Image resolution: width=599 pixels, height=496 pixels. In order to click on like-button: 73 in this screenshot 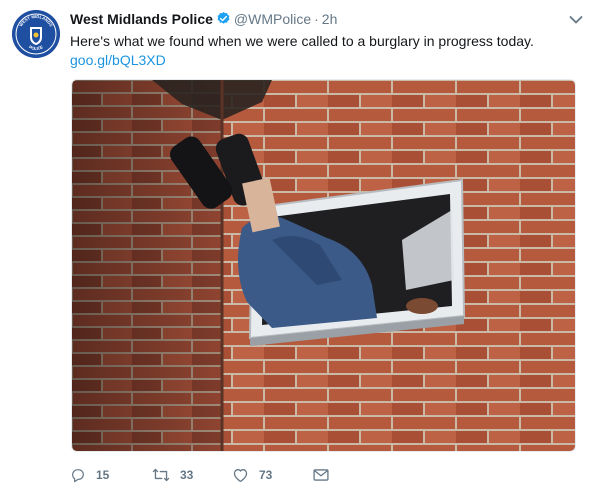, I will do `click(252, 475)`.